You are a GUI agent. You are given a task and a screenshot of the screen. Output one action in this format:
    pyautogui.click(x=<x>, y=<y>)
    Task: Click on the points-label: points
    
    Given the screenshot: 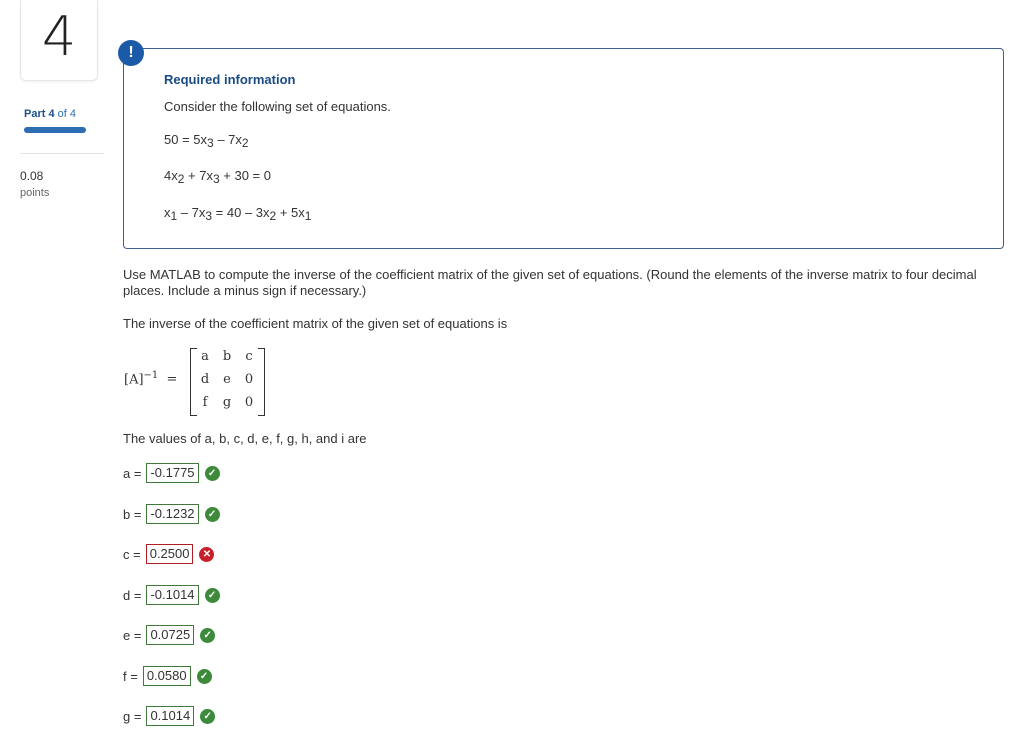 What is the action you would take?
    pyautogui.click(x=35, y=193)
    